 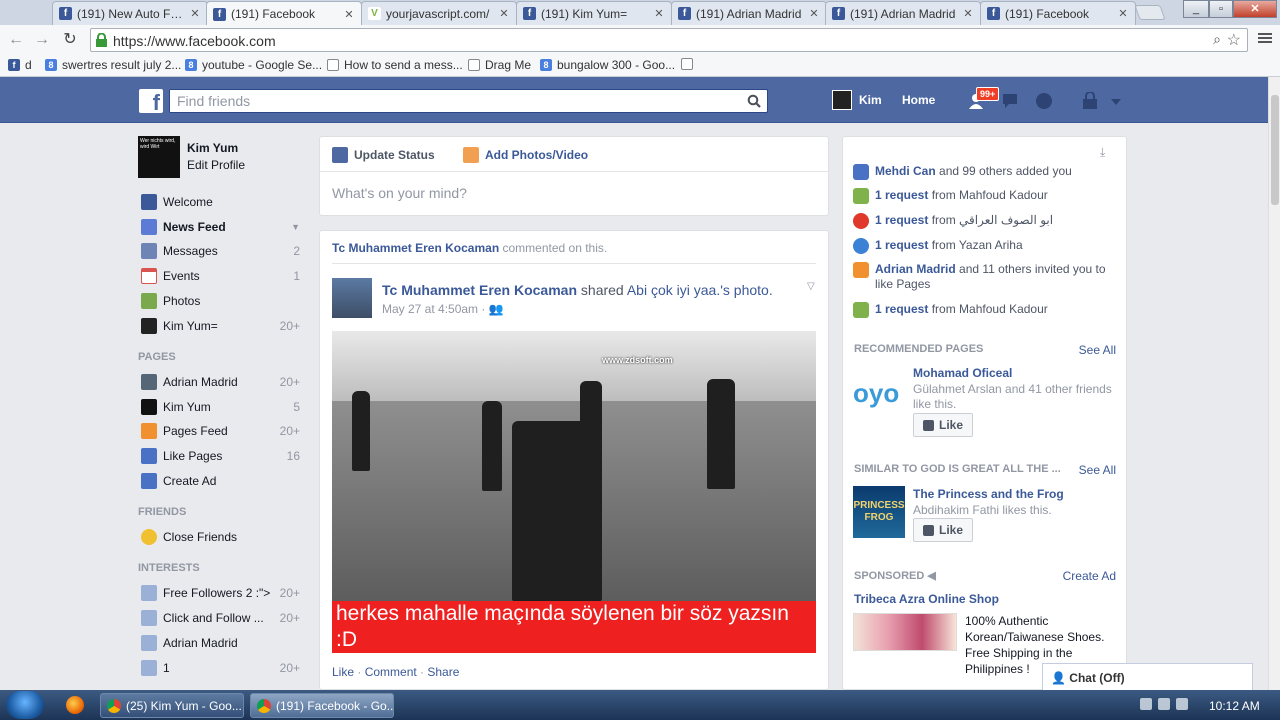 I want to click on recommended-page-thumbnail: oyo, so click(x=879, y=393).